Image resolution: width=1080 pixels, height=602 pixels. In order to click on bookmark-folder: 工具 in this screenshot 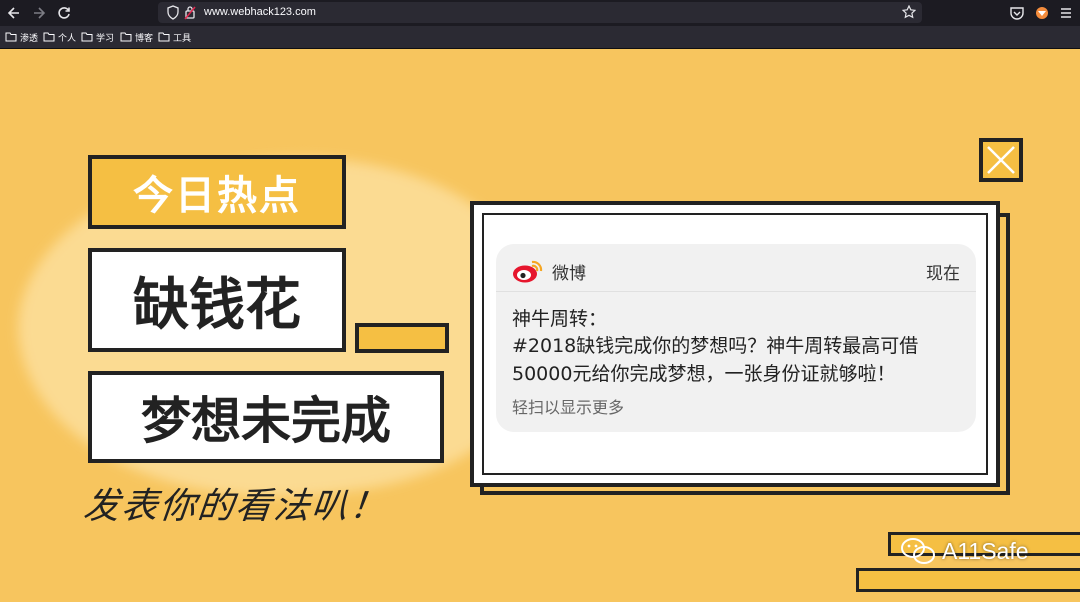, I will do `click(174, 37)`.